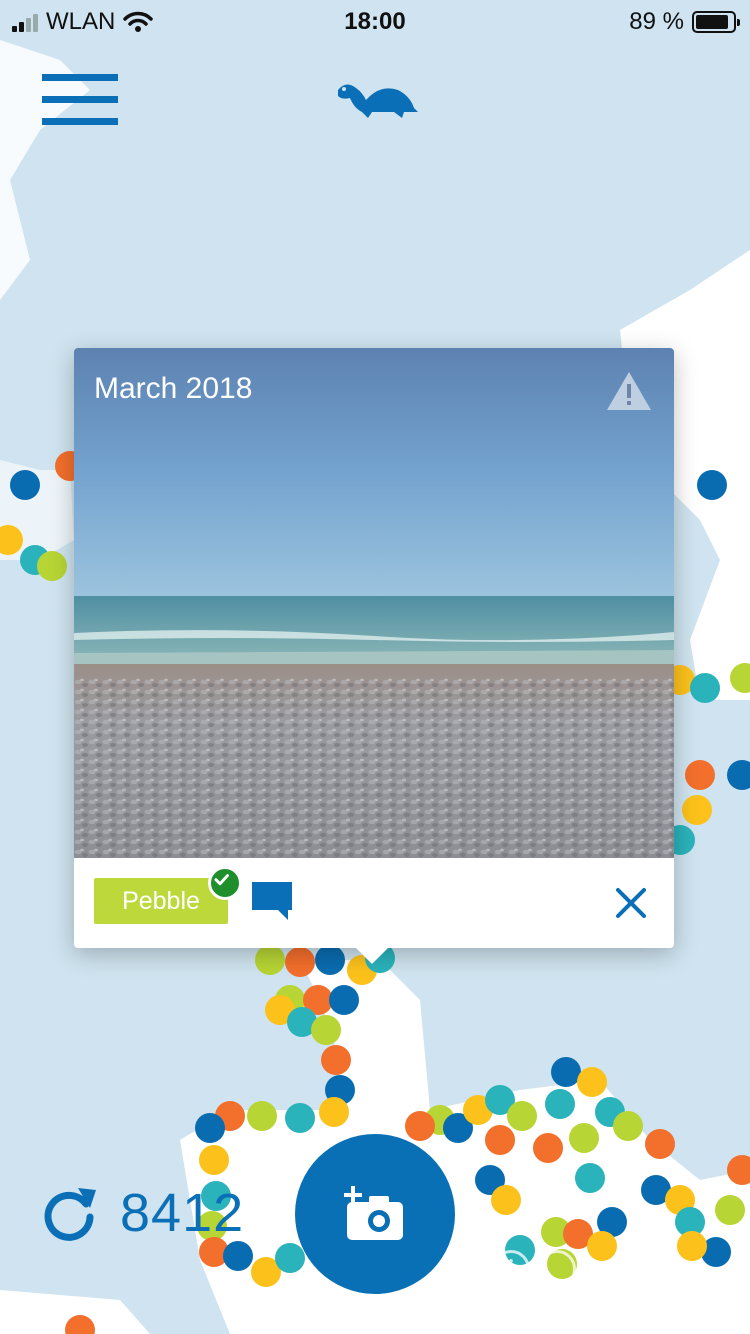 The image size is (750, 1334). I want to click on map-attribution: i mapbox, so click(593, 1269).